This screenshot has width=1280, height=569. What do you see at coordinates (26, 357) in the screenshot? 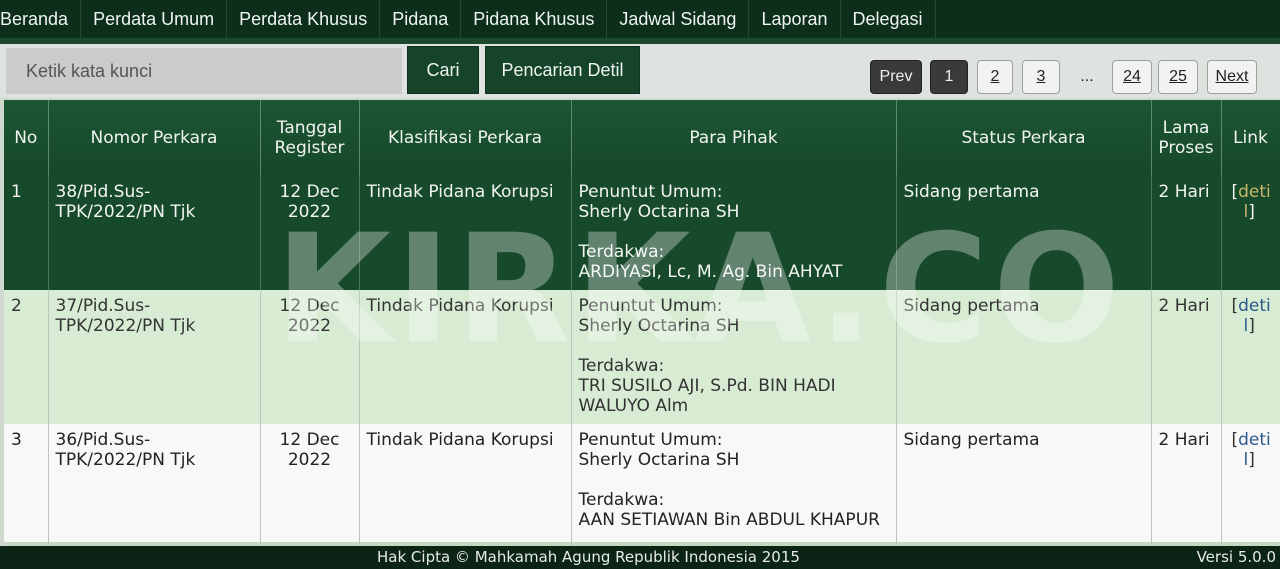
I see `cell-no: 2` at bounding box center [26, 357].